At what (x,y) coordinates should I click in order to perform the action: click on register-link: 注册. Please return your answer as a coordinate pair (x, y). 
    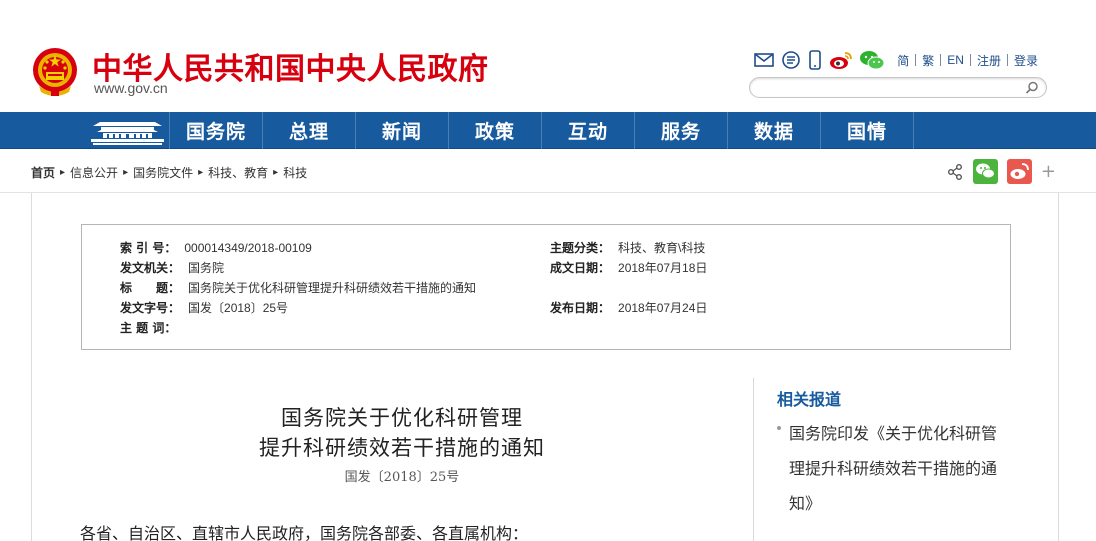
    Looking at the image, I should click on (989, 60).